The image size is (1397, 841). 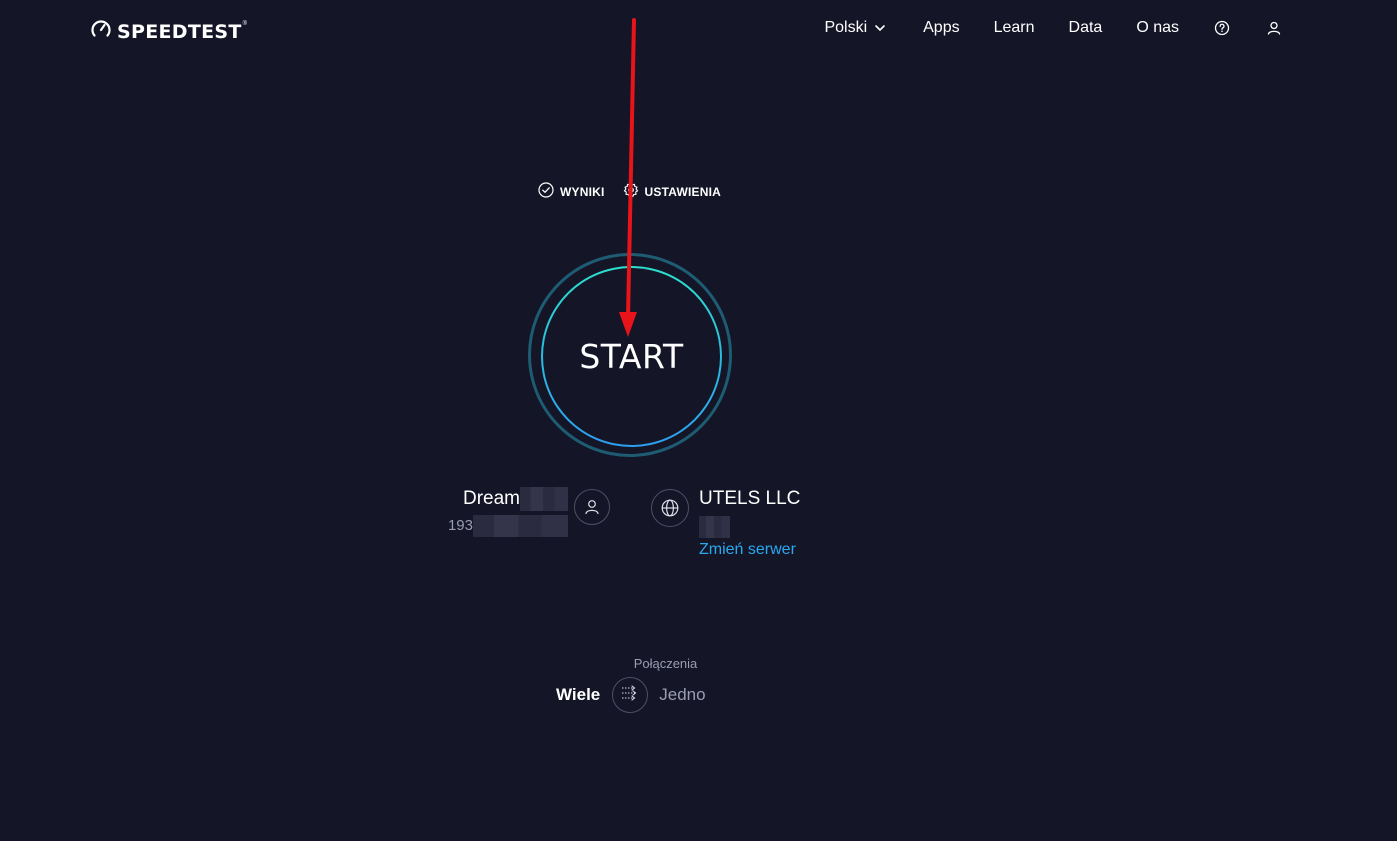 I want to click on multi-connection-icon, so click(x=630, y=695).